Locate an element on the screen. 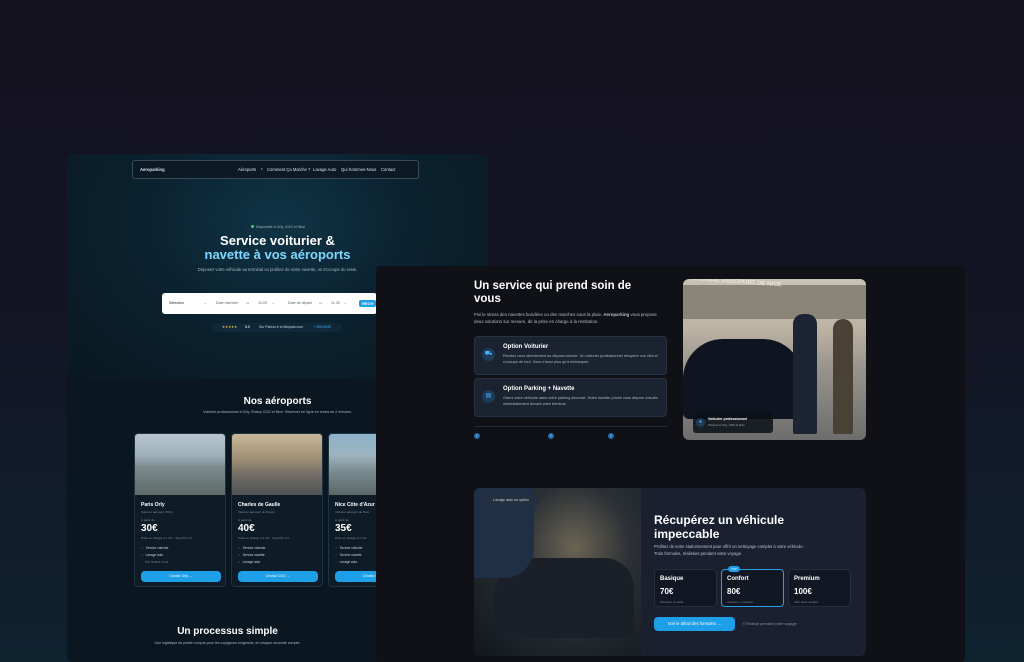  review-count: + 500 AVIS is located at coordinates (322, 327).